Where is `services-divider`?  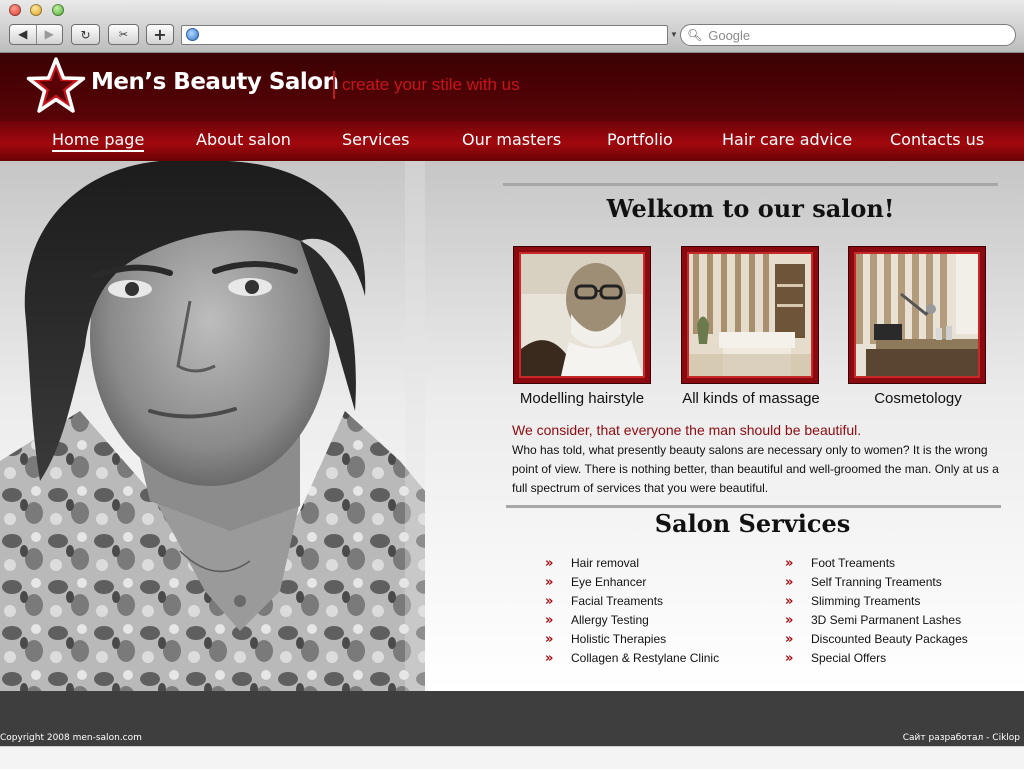 services-divider is located at coordinates (753, 506).